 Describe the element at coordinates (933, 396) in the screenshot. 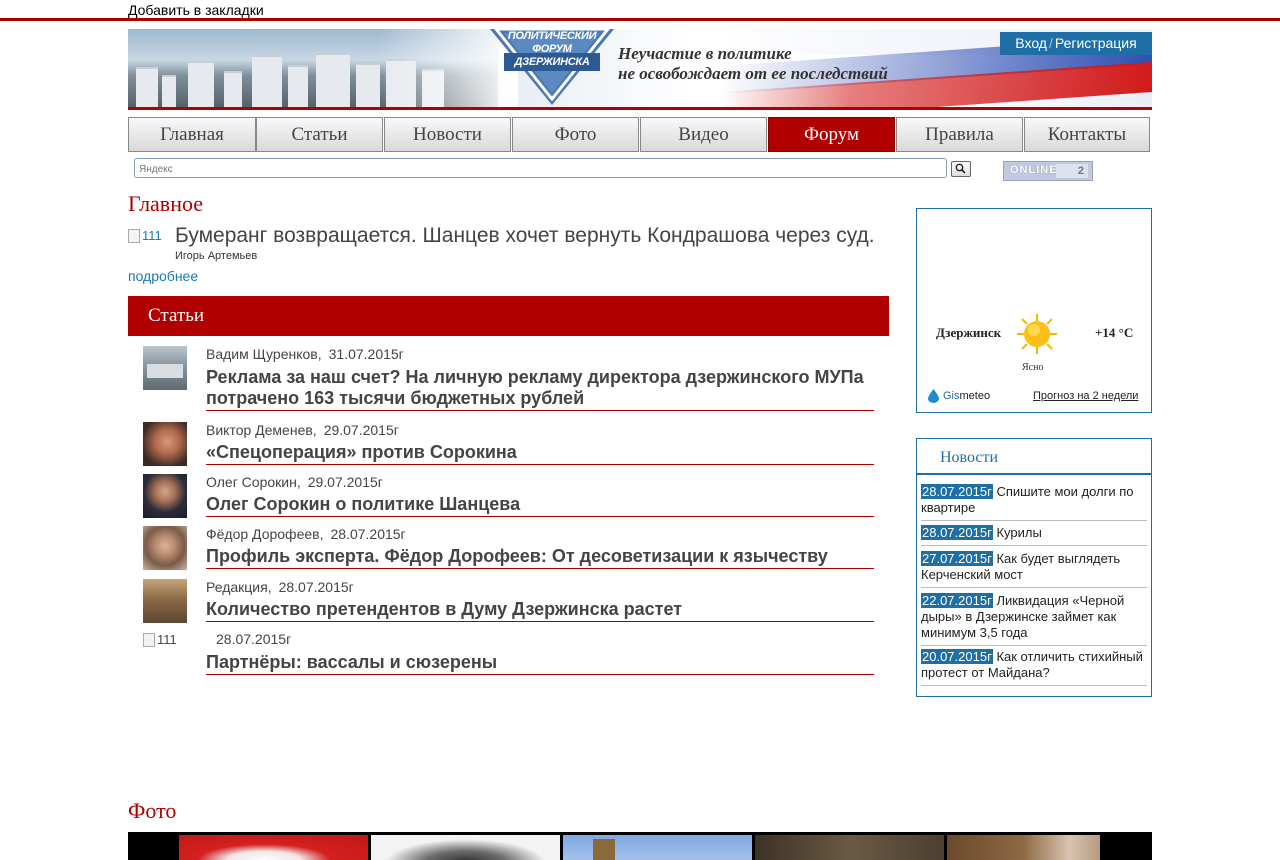

I see `water-drop-icon` at that location.